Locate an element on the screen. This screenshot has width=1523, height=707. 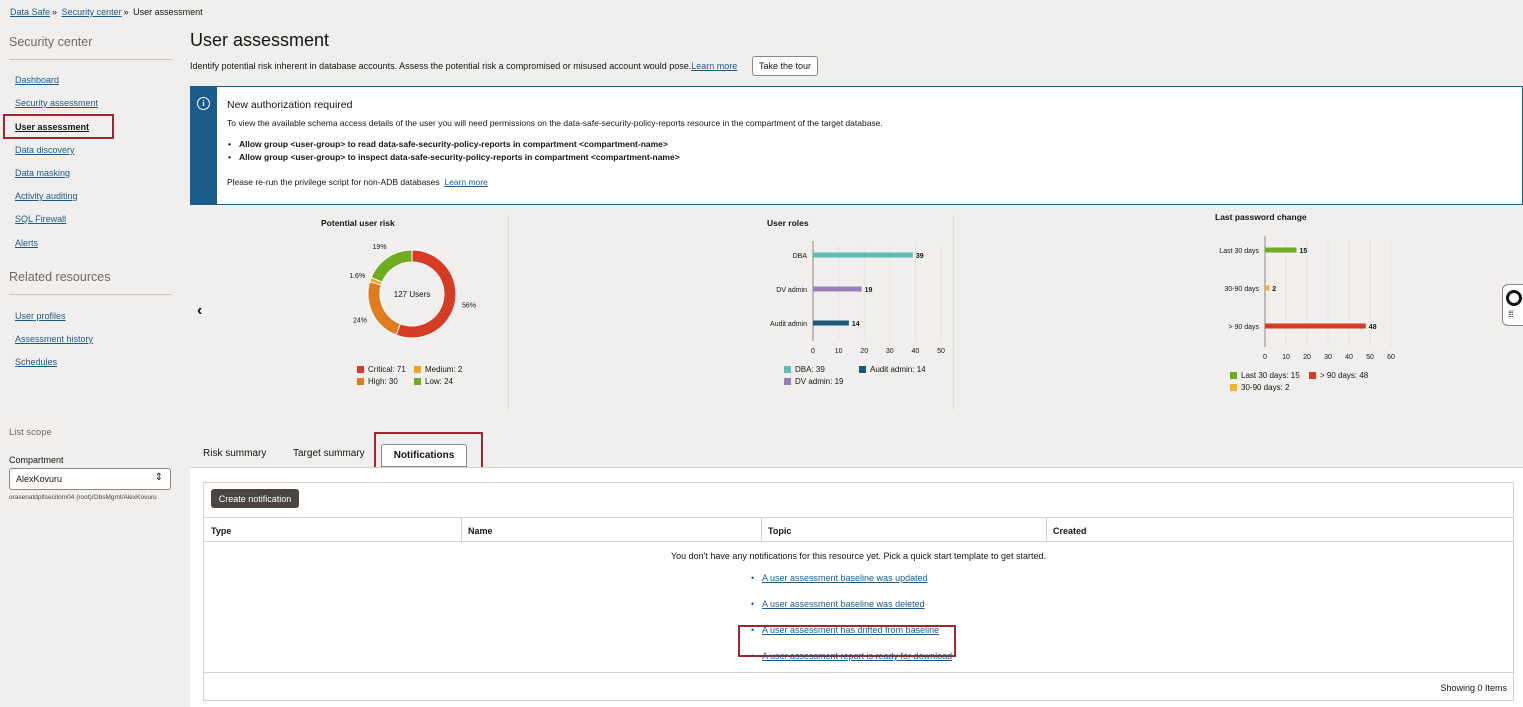
column-header-name: Name is located at coordinates (480, 531).